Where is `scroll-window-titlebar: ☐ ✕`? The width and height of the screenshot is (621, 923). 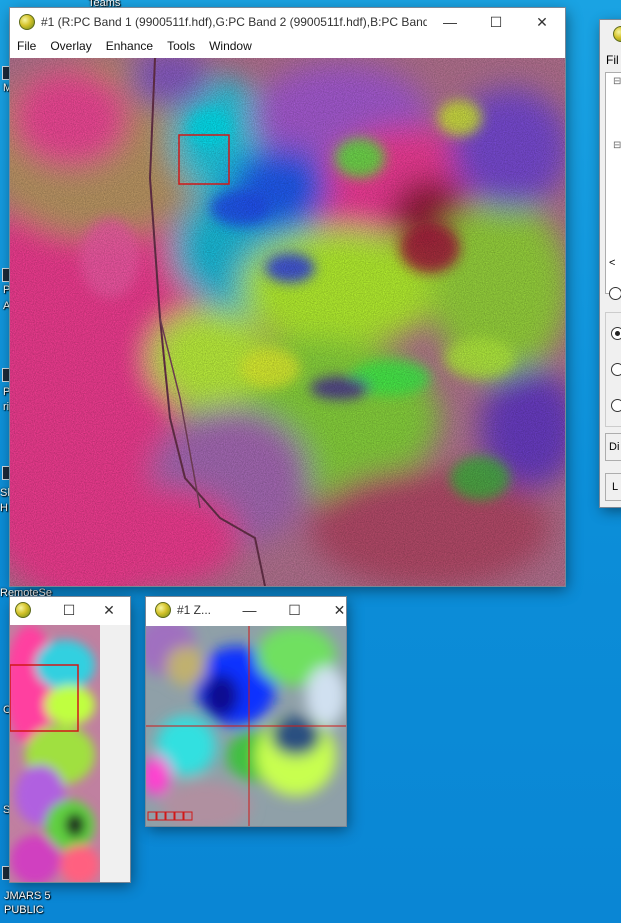
scroll-window-titlebar: ☐ ✕ is located at coordinates (70, 610).